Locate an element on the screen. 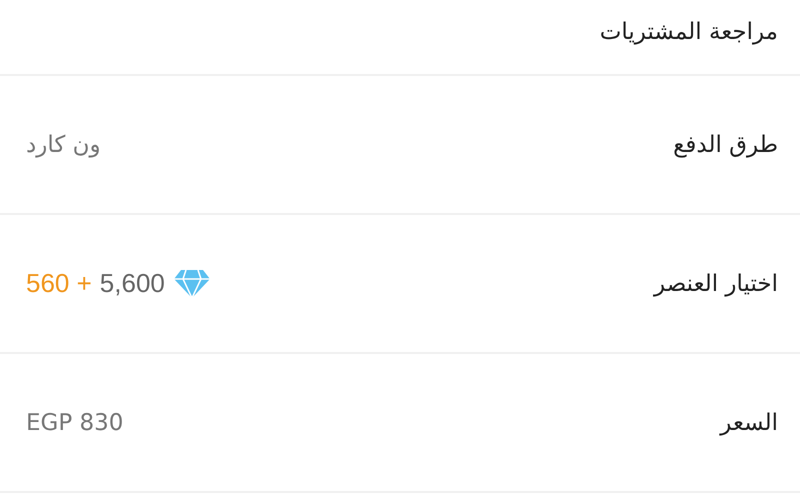 The height and width of the screenshot is (500, 800). row-value: EGP 830 is located at coordinates (75, 423).